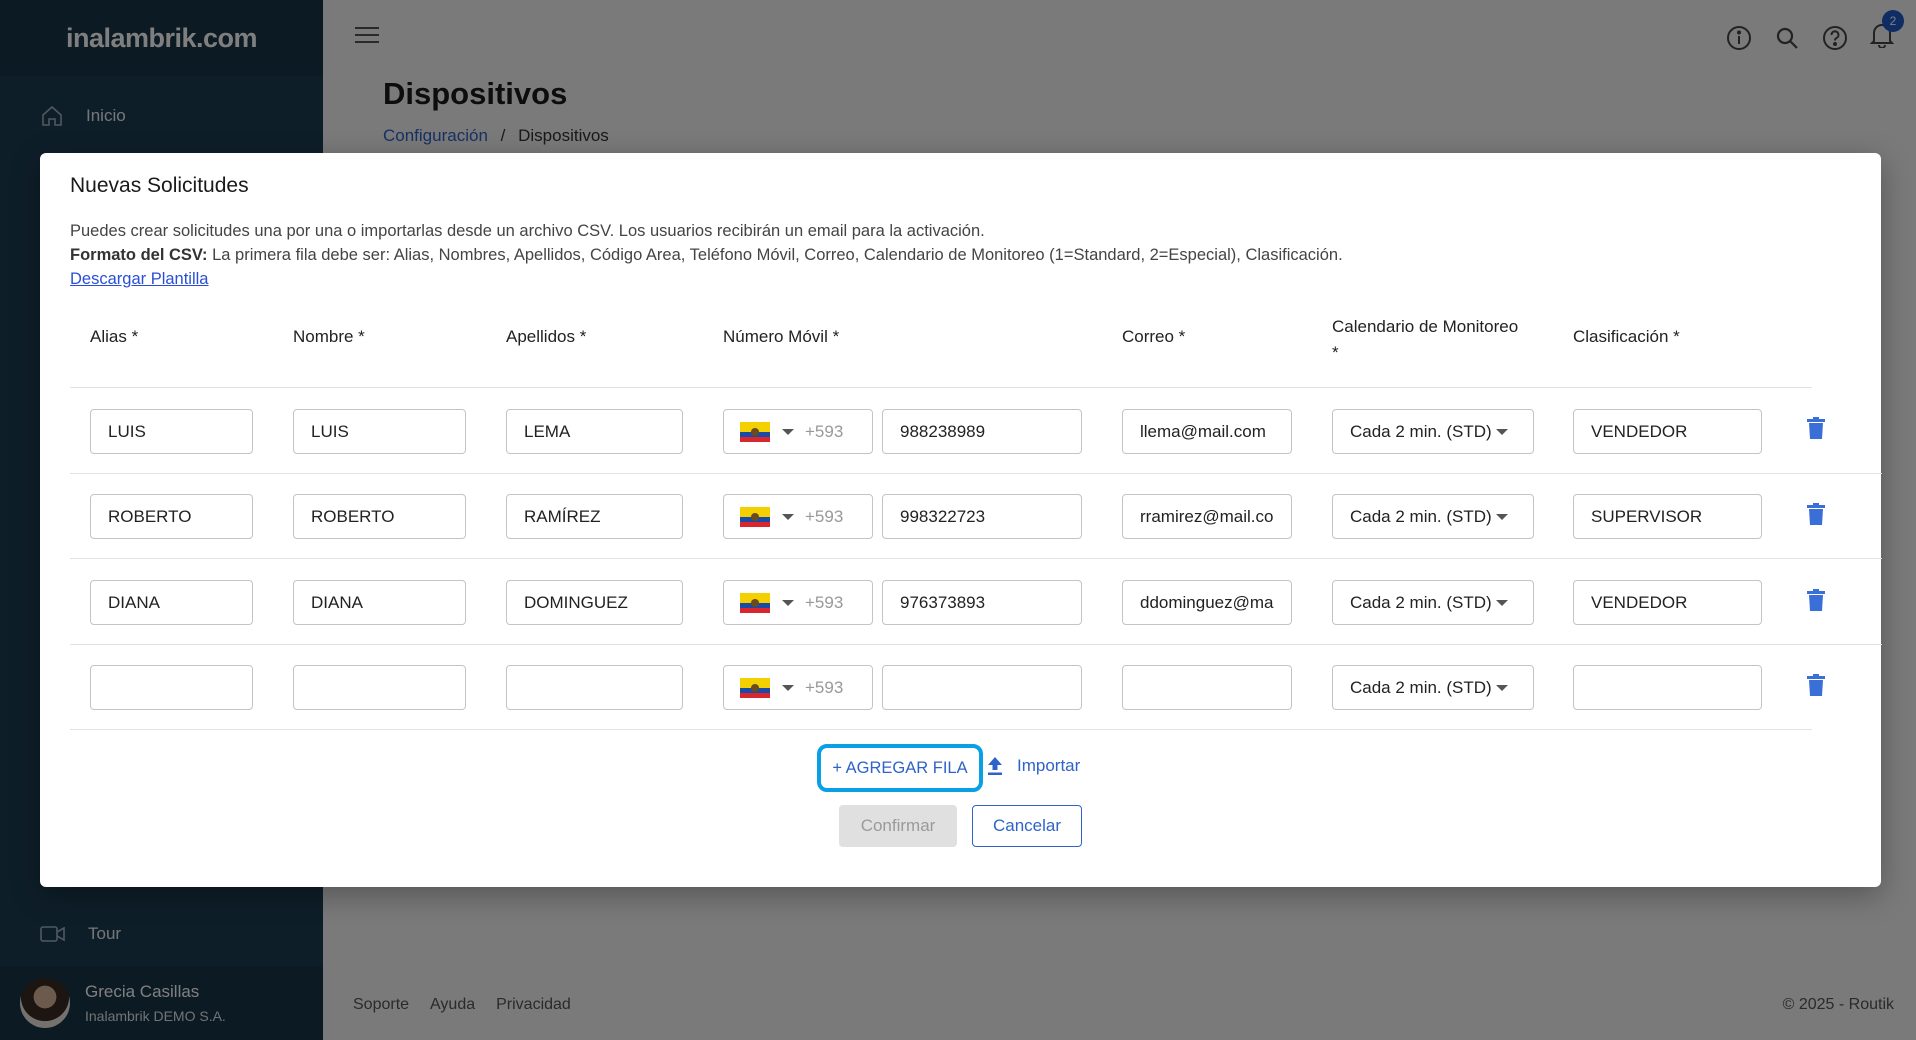 The image size is (1916, 1040). I want to click on cancel-button: Cancelar, so click(1027, 826).